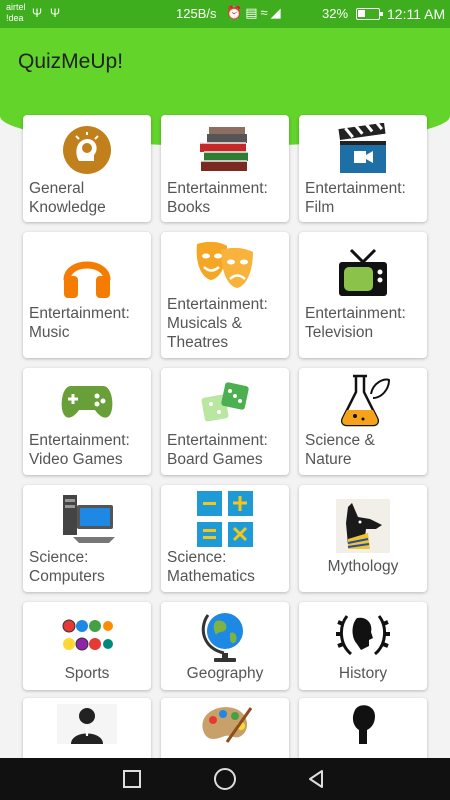  What do you see at coordinates (217, 323) in the screenshot?
I see `category-label: Entertainment: Musicals & Theatres` at bounding box center [217, 323].